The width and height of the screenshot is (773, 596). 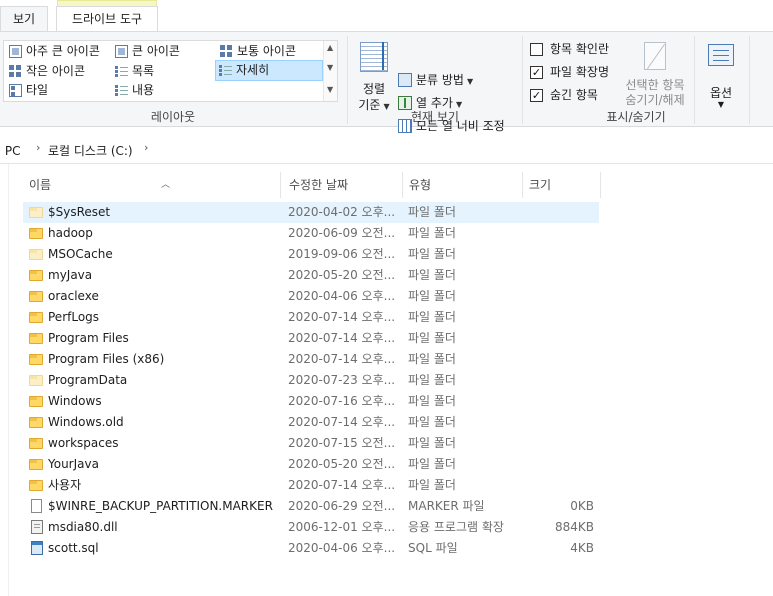 I want to click on file-row: ProgramData 2020-07-23 오후... 파일 폴더, so click(x=311, y=380).